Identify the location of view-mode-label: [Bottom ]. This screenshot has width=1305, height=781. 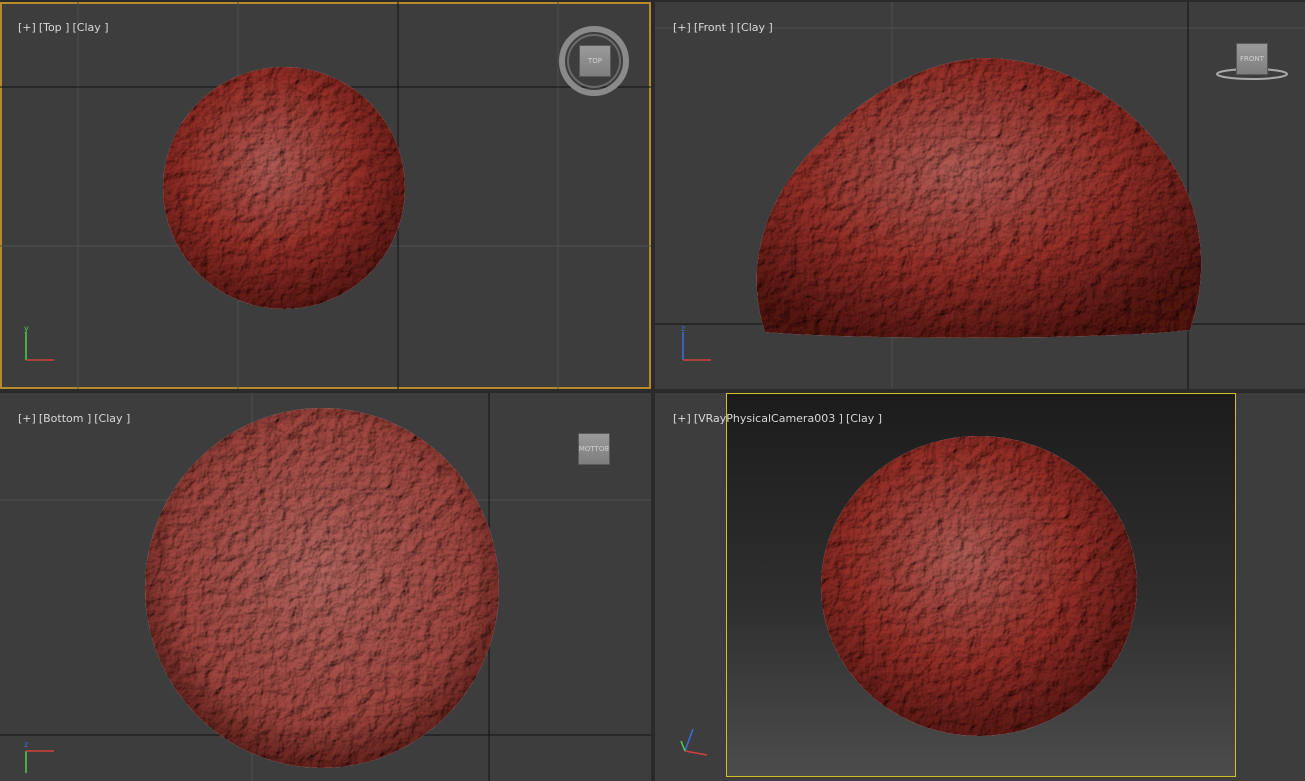
(65, 418).